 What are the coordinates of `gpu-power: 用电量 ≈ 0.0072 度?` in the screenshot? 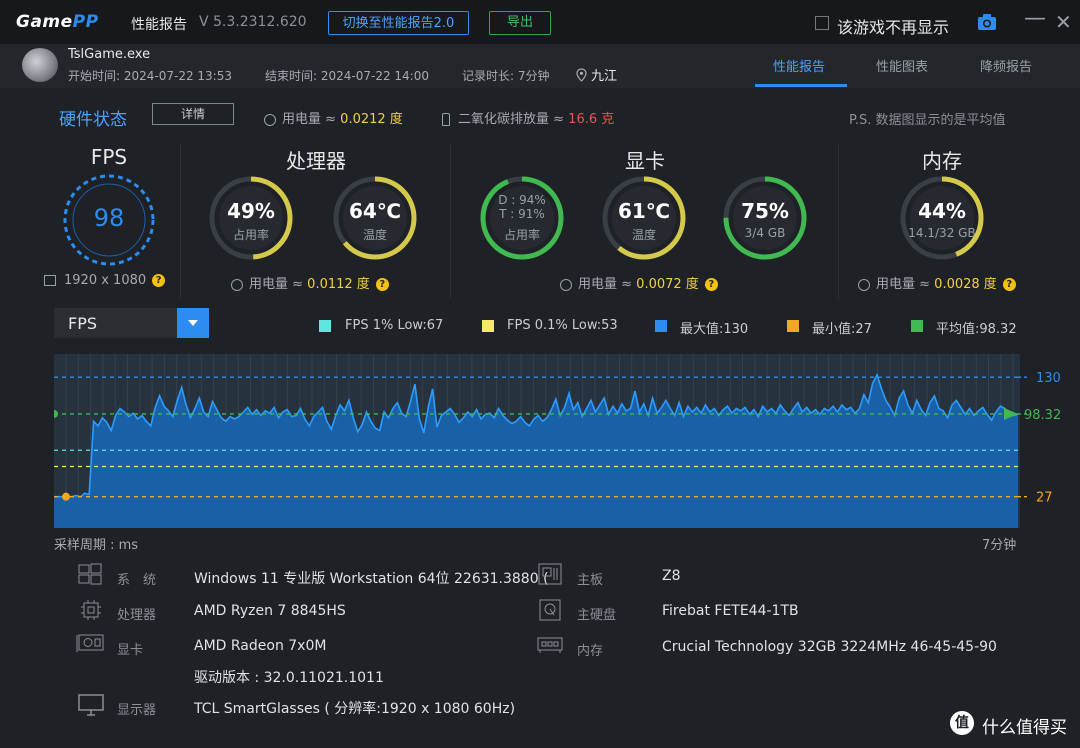 It's located at (639, 282).